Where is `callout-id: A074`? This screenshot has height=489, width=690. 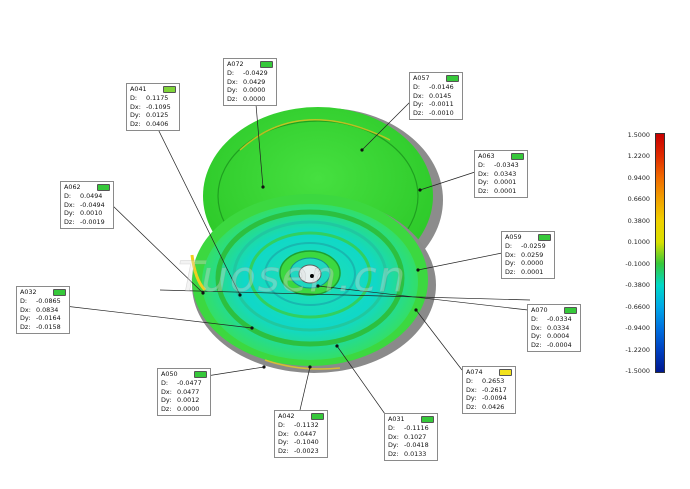 callout-id: A074 is located at coordinates (474, 372).